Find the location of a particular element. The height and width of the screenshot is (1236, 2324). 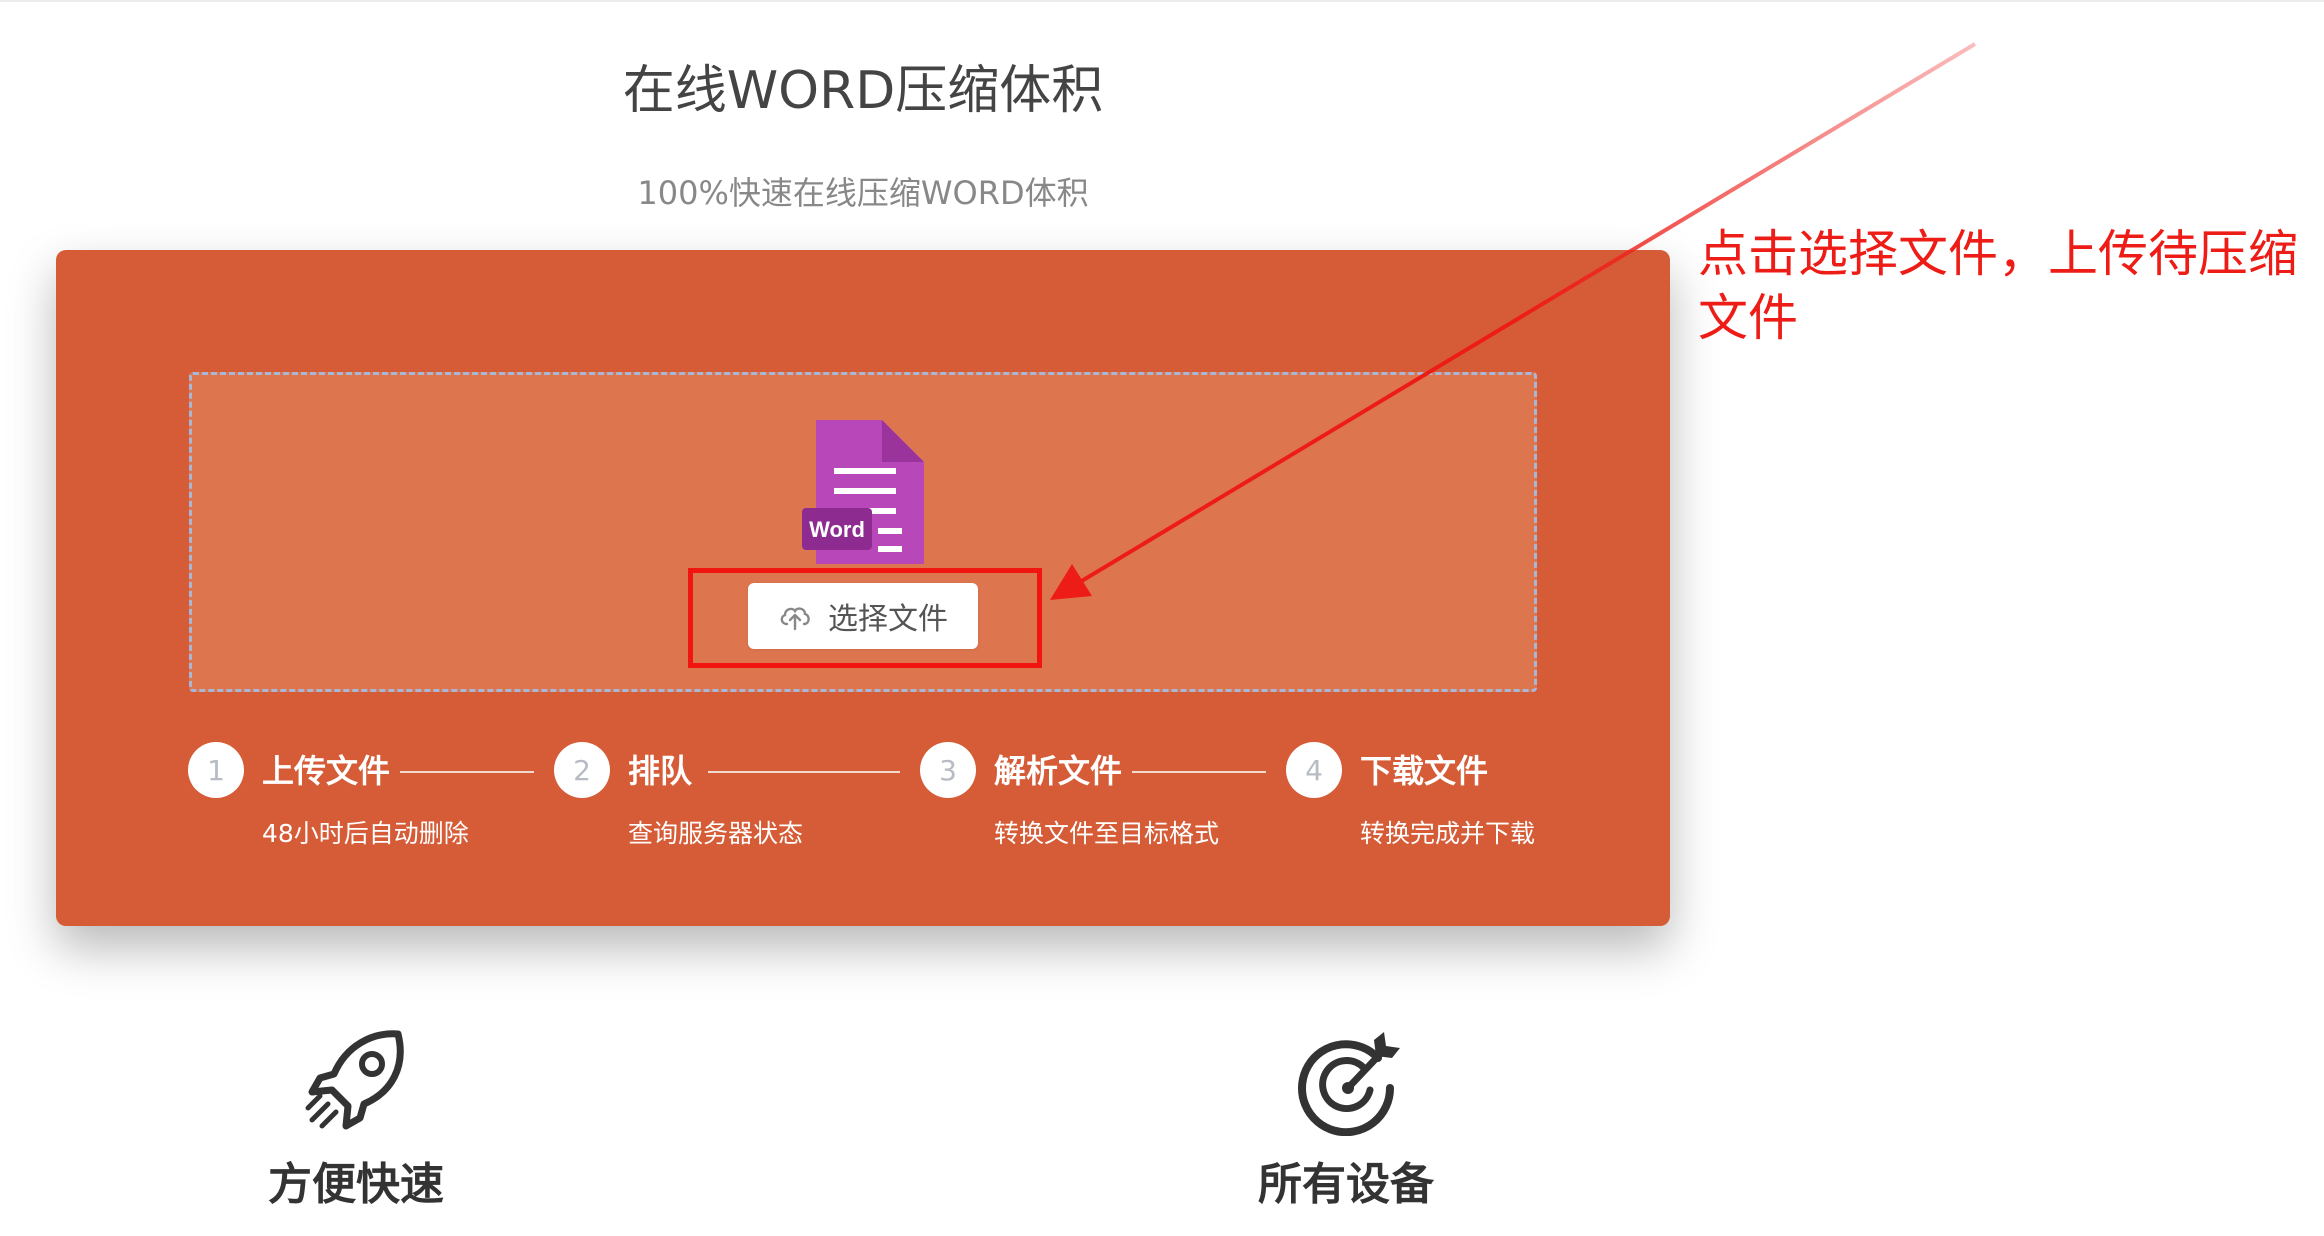

step-title-parse: 解析文件 is located at coordinates (1058, 771).